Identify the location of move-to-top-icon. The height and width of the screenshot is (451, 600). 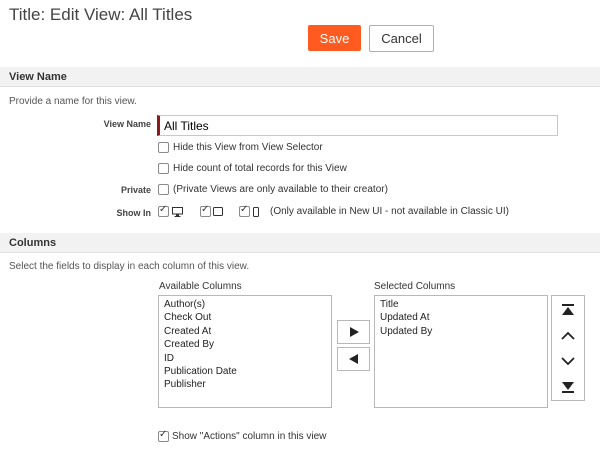
(568, 309).